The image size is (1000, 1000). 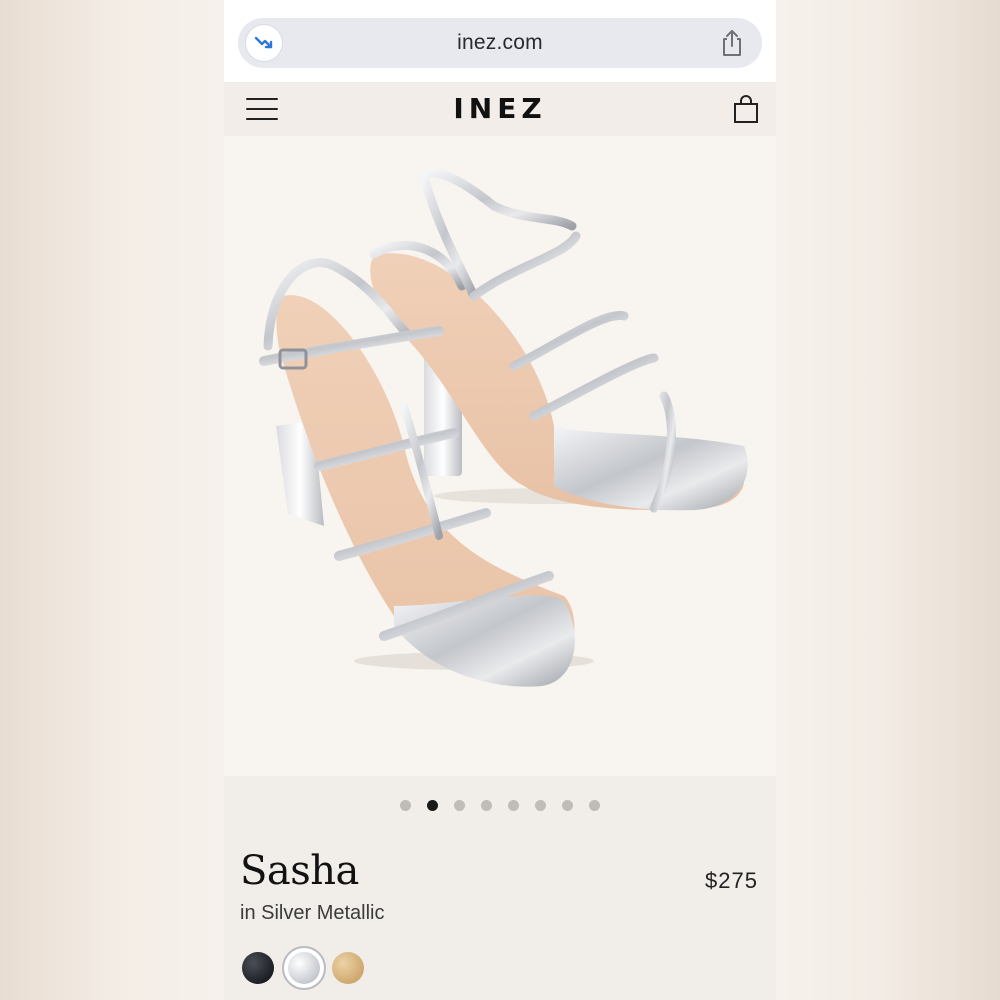 I want to click on shopping-bag-icon, so click(x=746, y=111).